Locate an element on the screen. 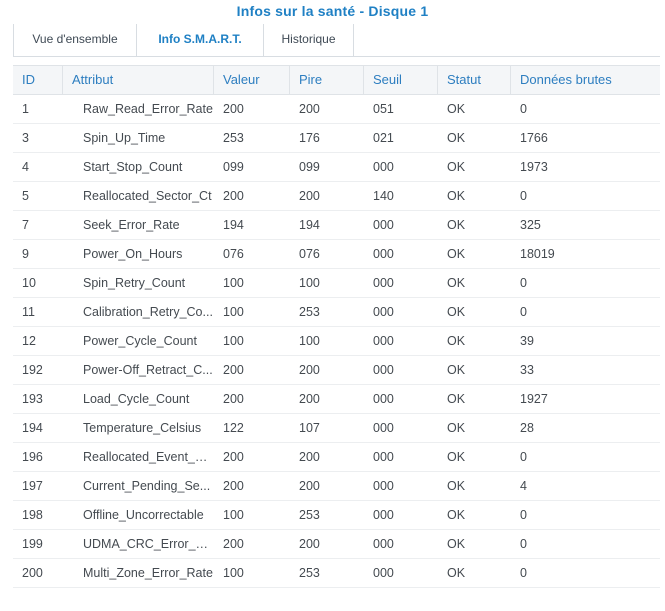 This screenshot has height=611, width=665. cell-value: 122 is located at coordinates (233, 428).